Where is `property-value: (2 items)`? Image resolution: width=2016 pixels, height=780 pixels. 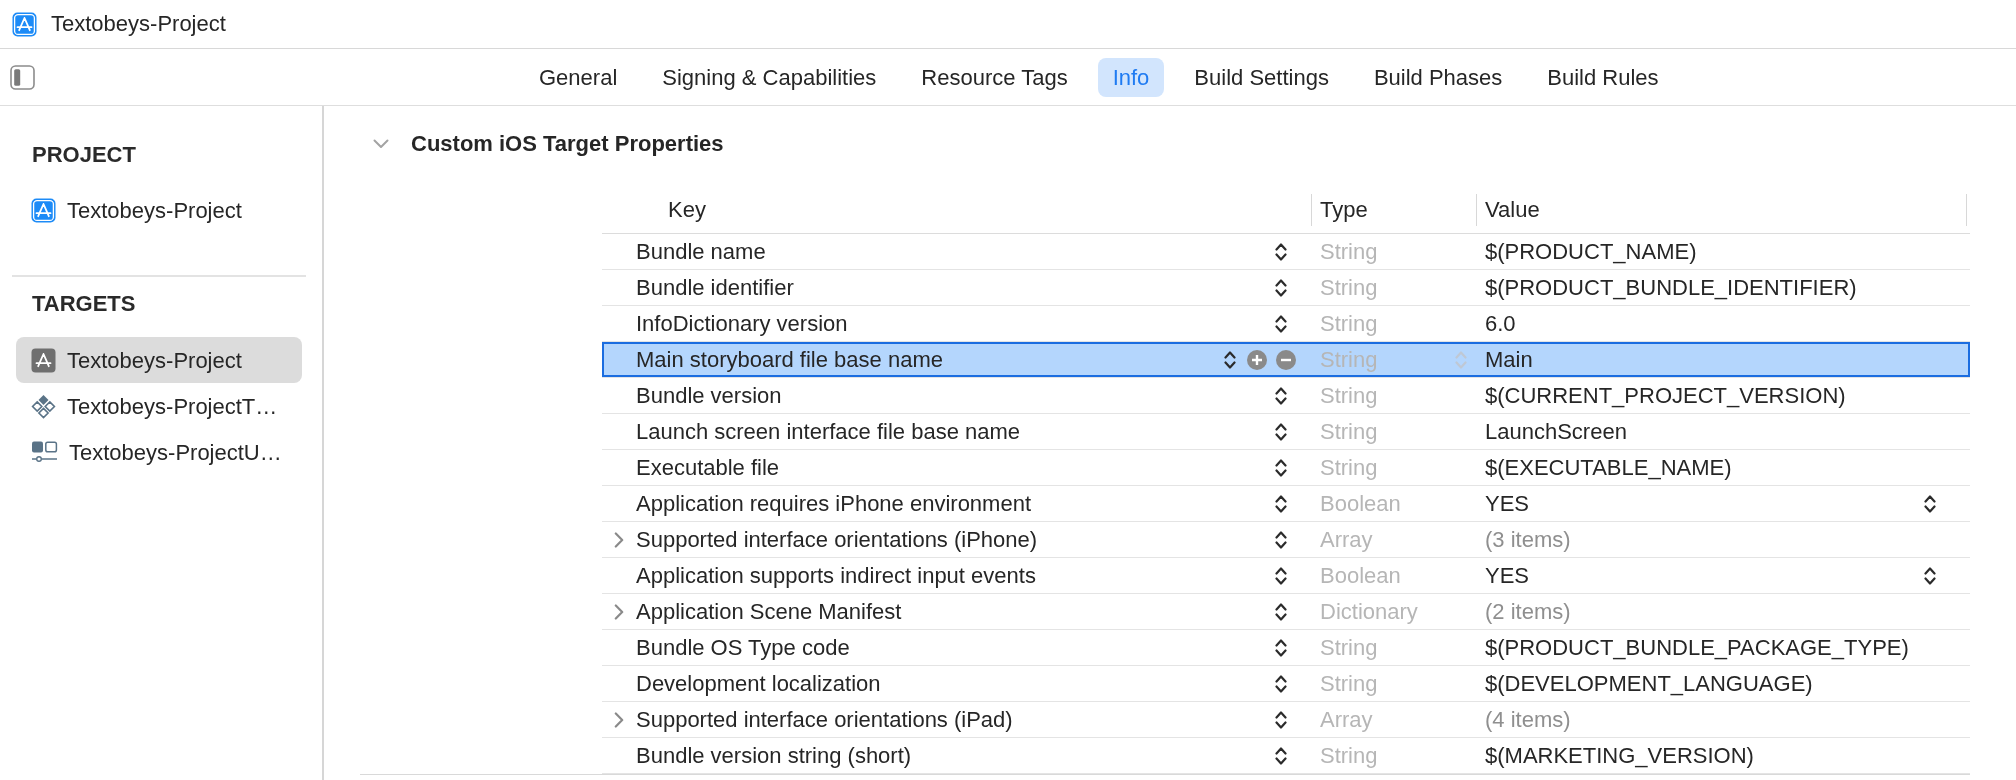 property-value: (2 items) is located at coordinates (1528, 612).